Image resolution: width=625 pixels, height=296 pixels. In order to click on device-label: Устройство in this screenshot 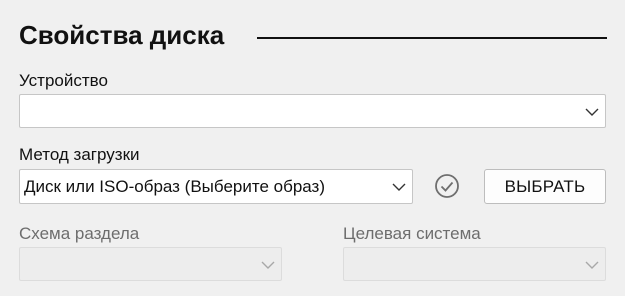, I will do `click(63, 80)`.